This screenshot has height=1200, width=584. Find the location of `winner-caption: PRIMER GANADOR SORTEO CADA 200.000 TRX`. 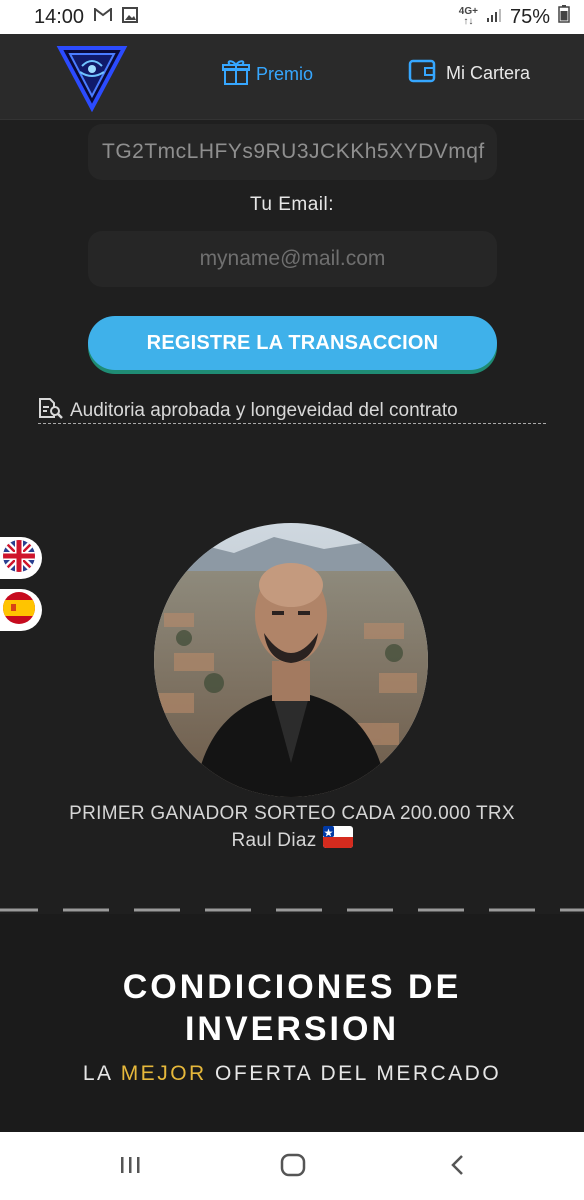

winner-caption: PRIMER GANADOR SORTEO CADA 200.000 TRX is located at coordinates (292, 813).